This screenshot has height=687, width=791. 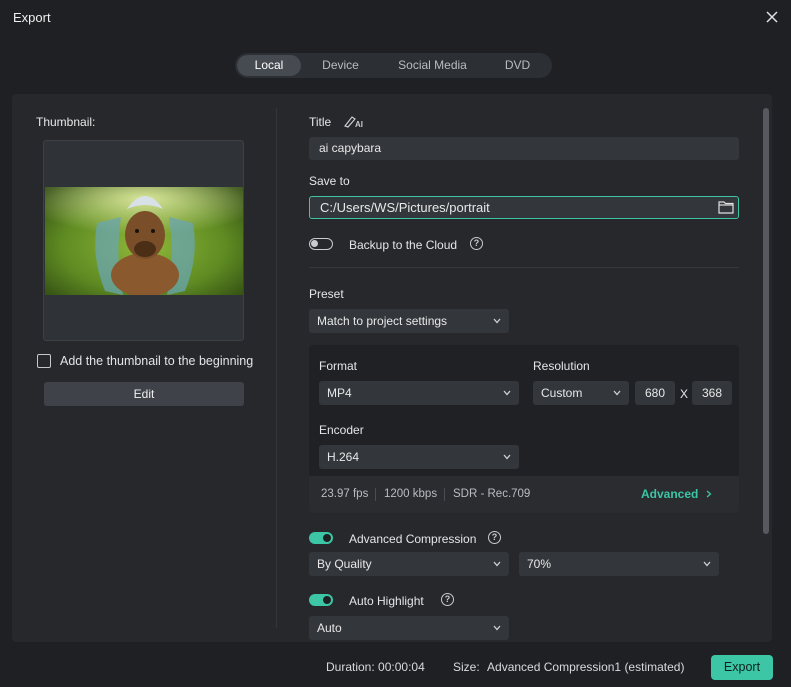 I want to click on duration-value: 00:00:04, so click(x=401, y=667).